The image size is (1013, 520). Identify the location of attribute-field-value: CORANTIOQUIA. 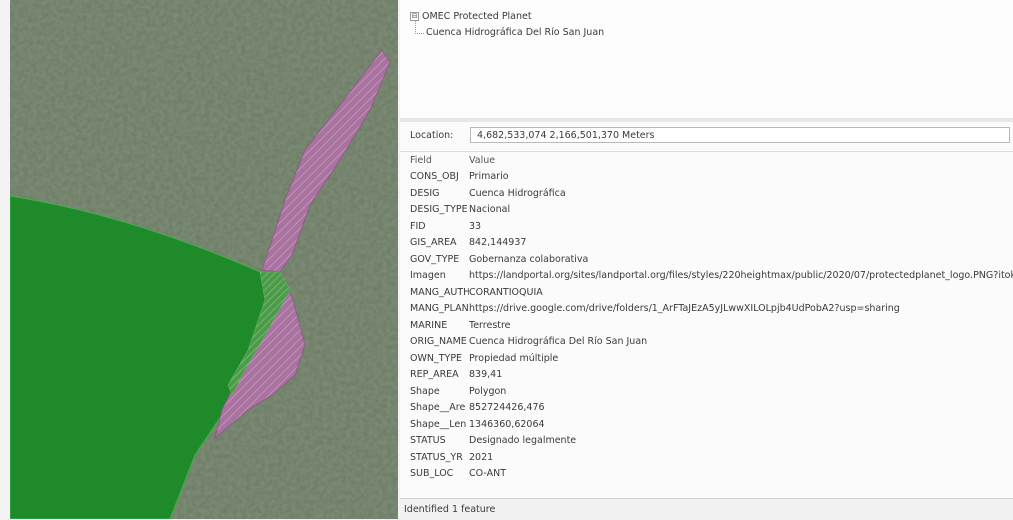
(506, 292).